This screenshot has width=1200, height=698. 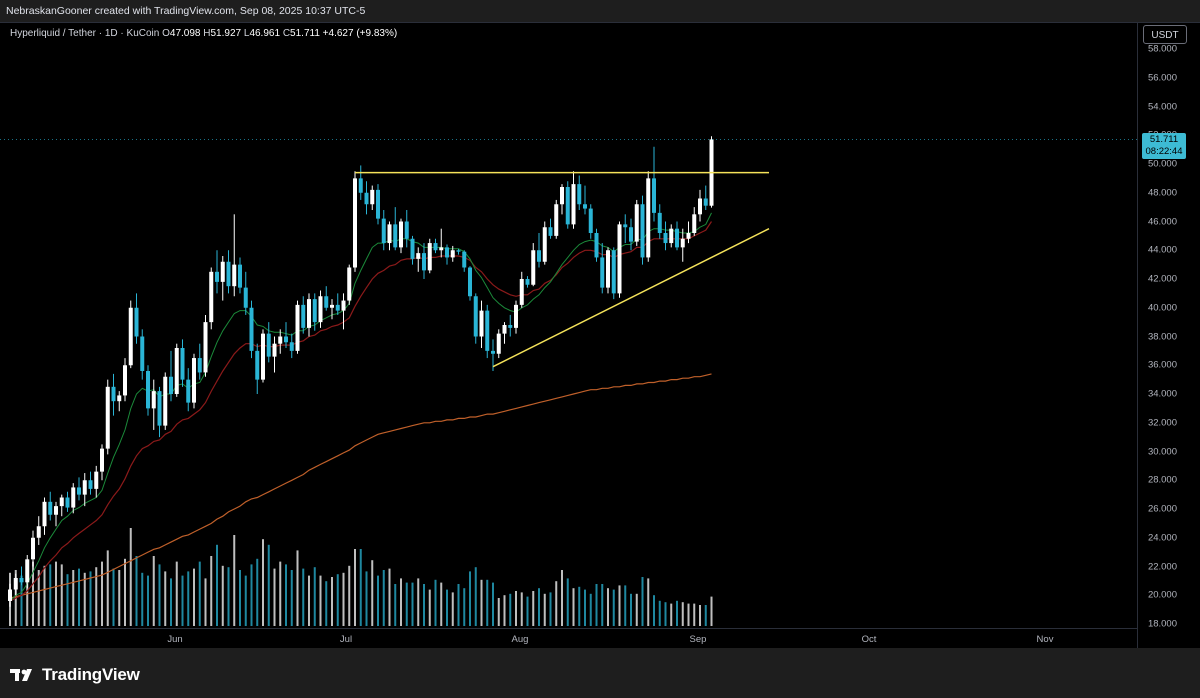 I want to click on currency-selector: USDT, so click(x=1165, y=34).